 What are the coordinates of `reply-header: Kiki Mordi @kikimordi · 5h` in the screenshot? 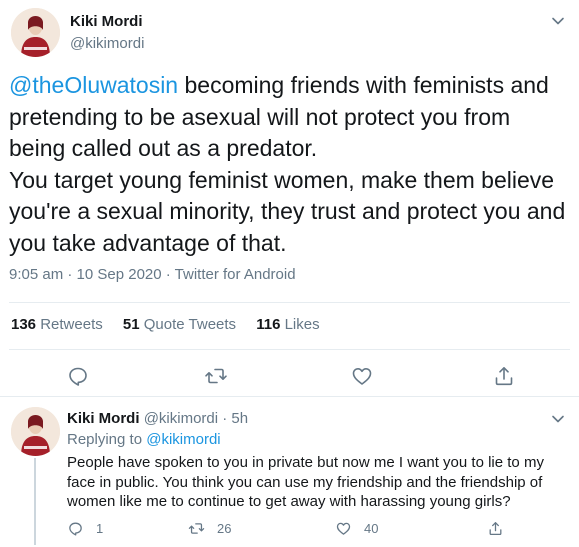 It's located at (157, 418).